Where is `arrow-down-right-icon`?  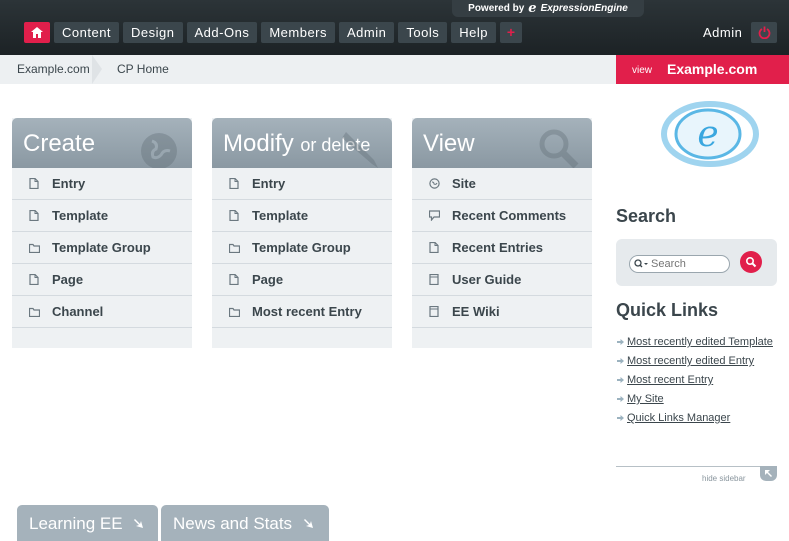
arrow-down-right-icon is located at coordinates (308, 523).